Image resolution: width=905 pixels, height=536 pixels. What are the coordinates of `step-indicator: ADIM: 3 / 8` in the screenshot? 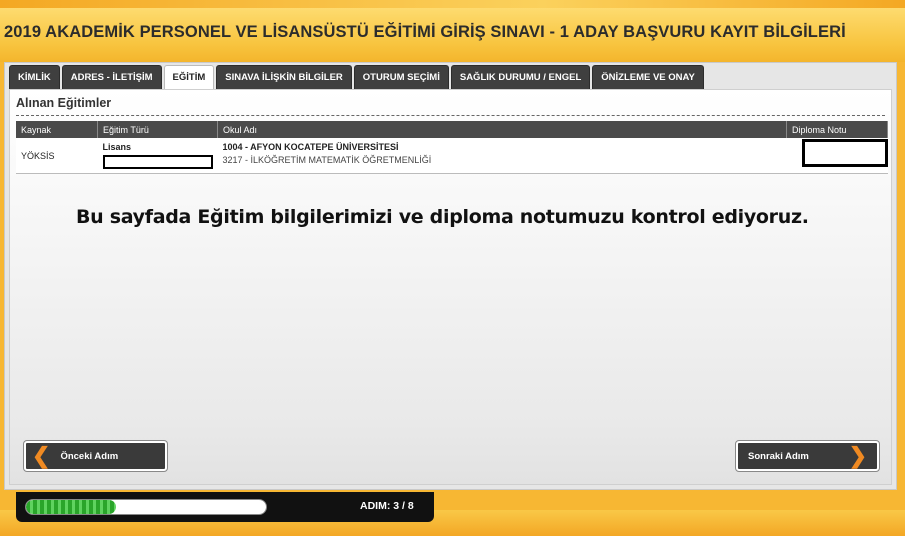 It's located at (387, 506).